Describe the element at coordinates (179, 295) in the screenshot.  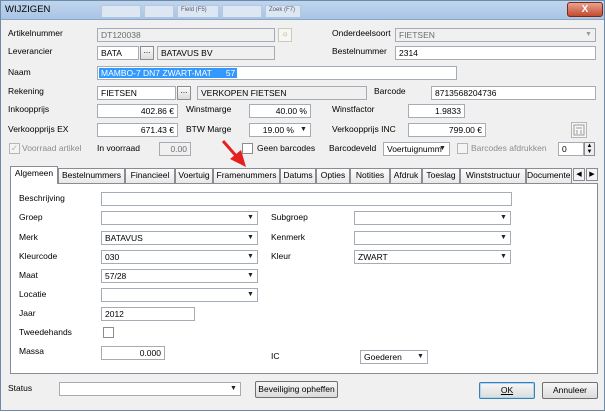
I see `locatie-dropdown: ▼` at that location.